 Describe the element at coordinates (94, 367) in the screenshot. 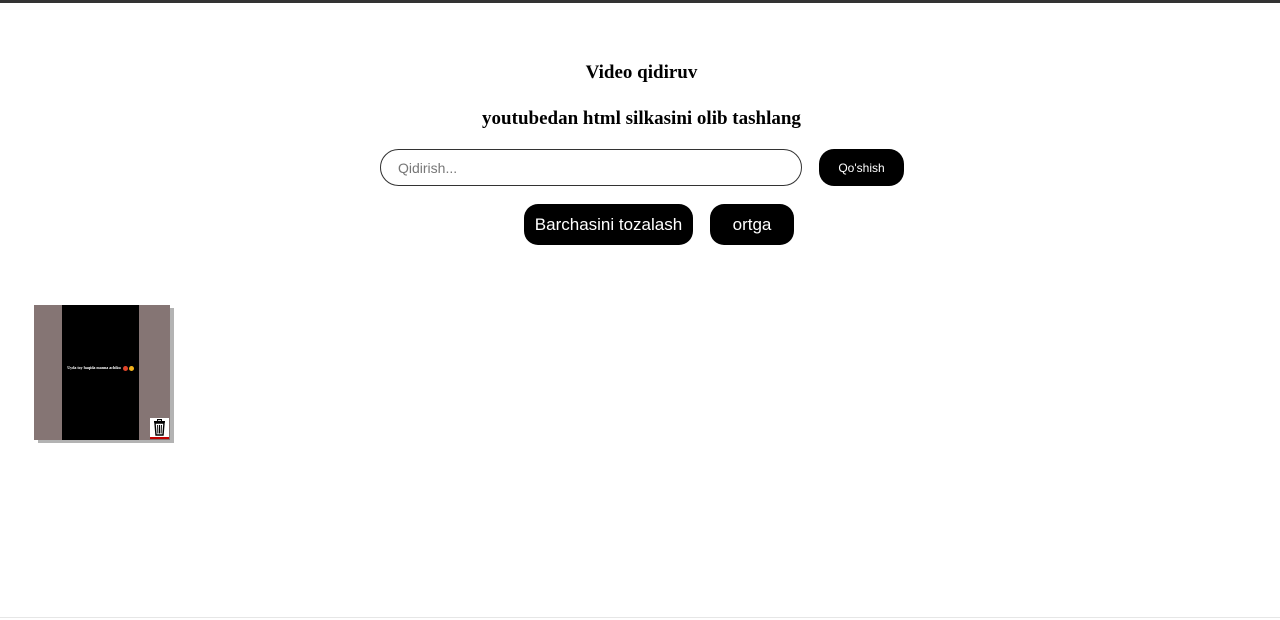

I see `video-caption-text: Uyda toy haqida manna achiku` at that location.